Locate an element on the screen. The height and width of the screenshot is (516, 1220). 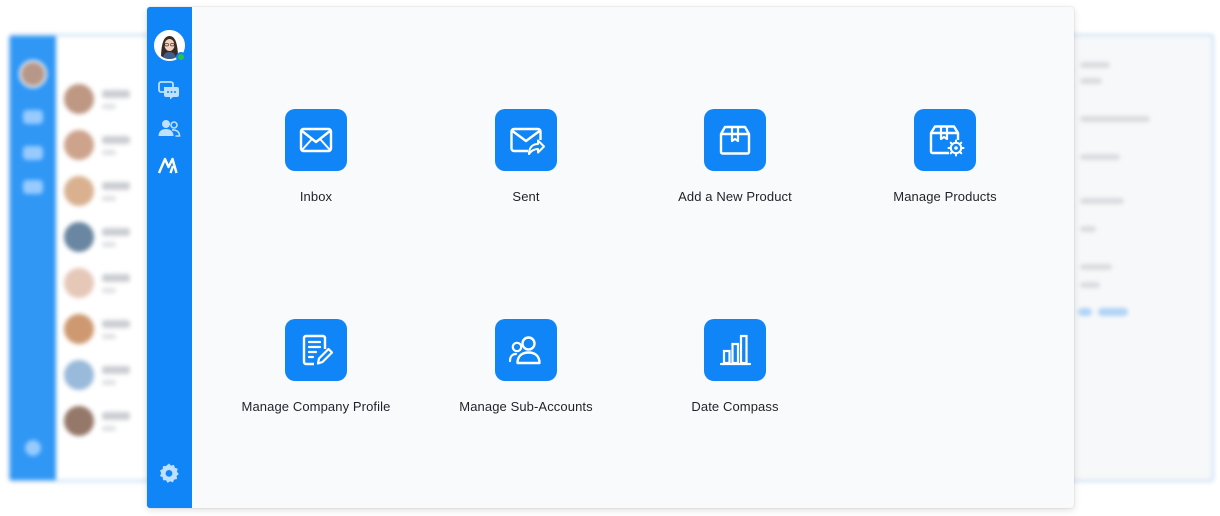
tile-manage-sub-accounts: Manage Sub-Accounts is located at coordinates (526, 374).